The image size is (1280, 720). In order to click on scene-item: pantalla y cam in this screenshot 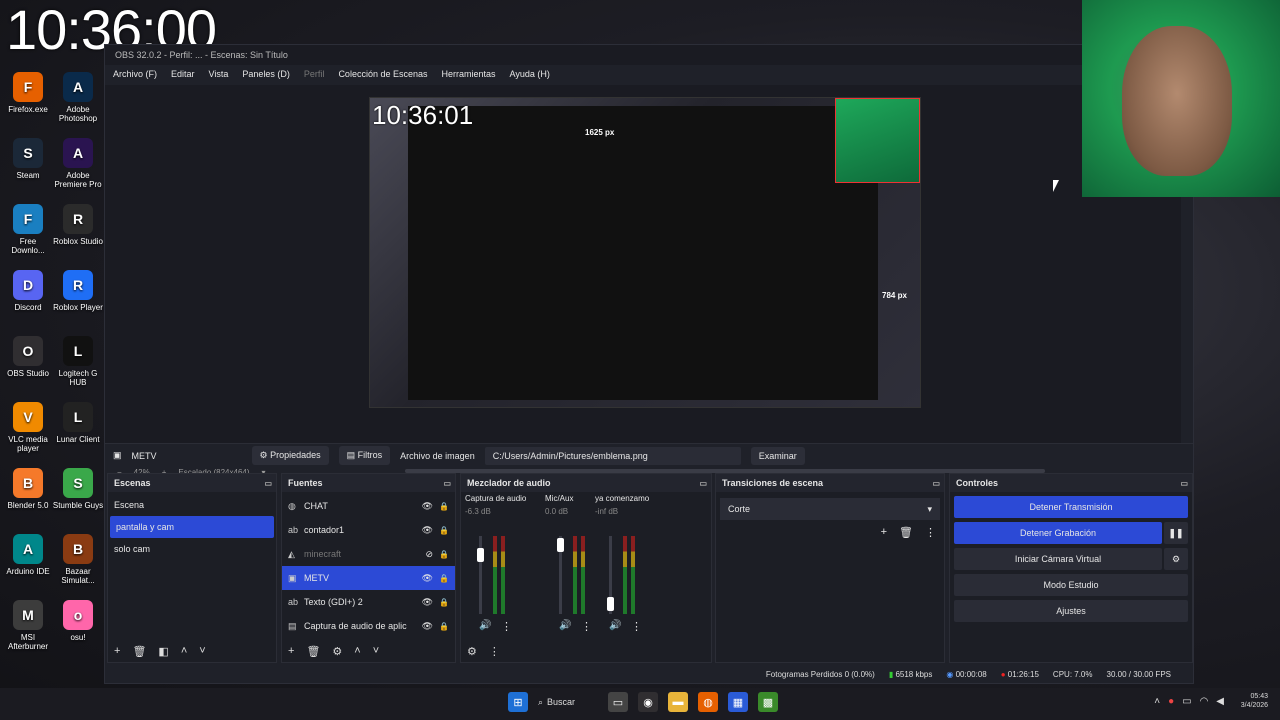, I will do `click(192, 527)`.